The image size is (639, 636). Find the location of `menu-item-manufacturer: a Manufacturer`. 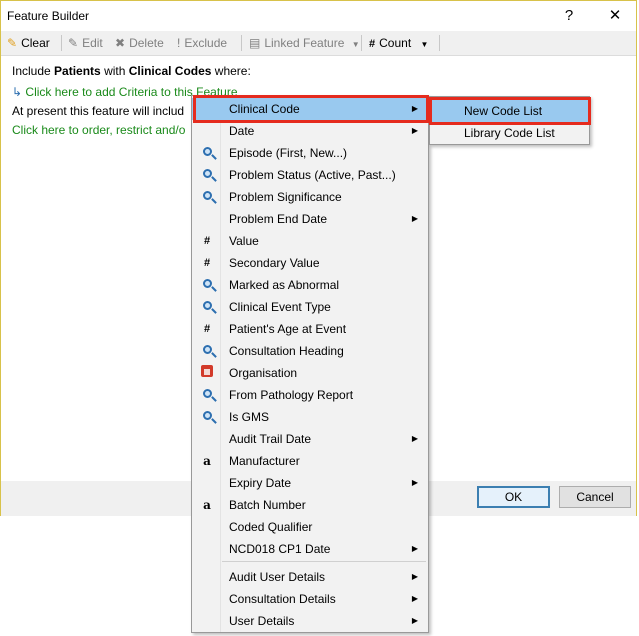

menu-item-manufacturer: a Manufacturer is located at coordinates (310, 461).